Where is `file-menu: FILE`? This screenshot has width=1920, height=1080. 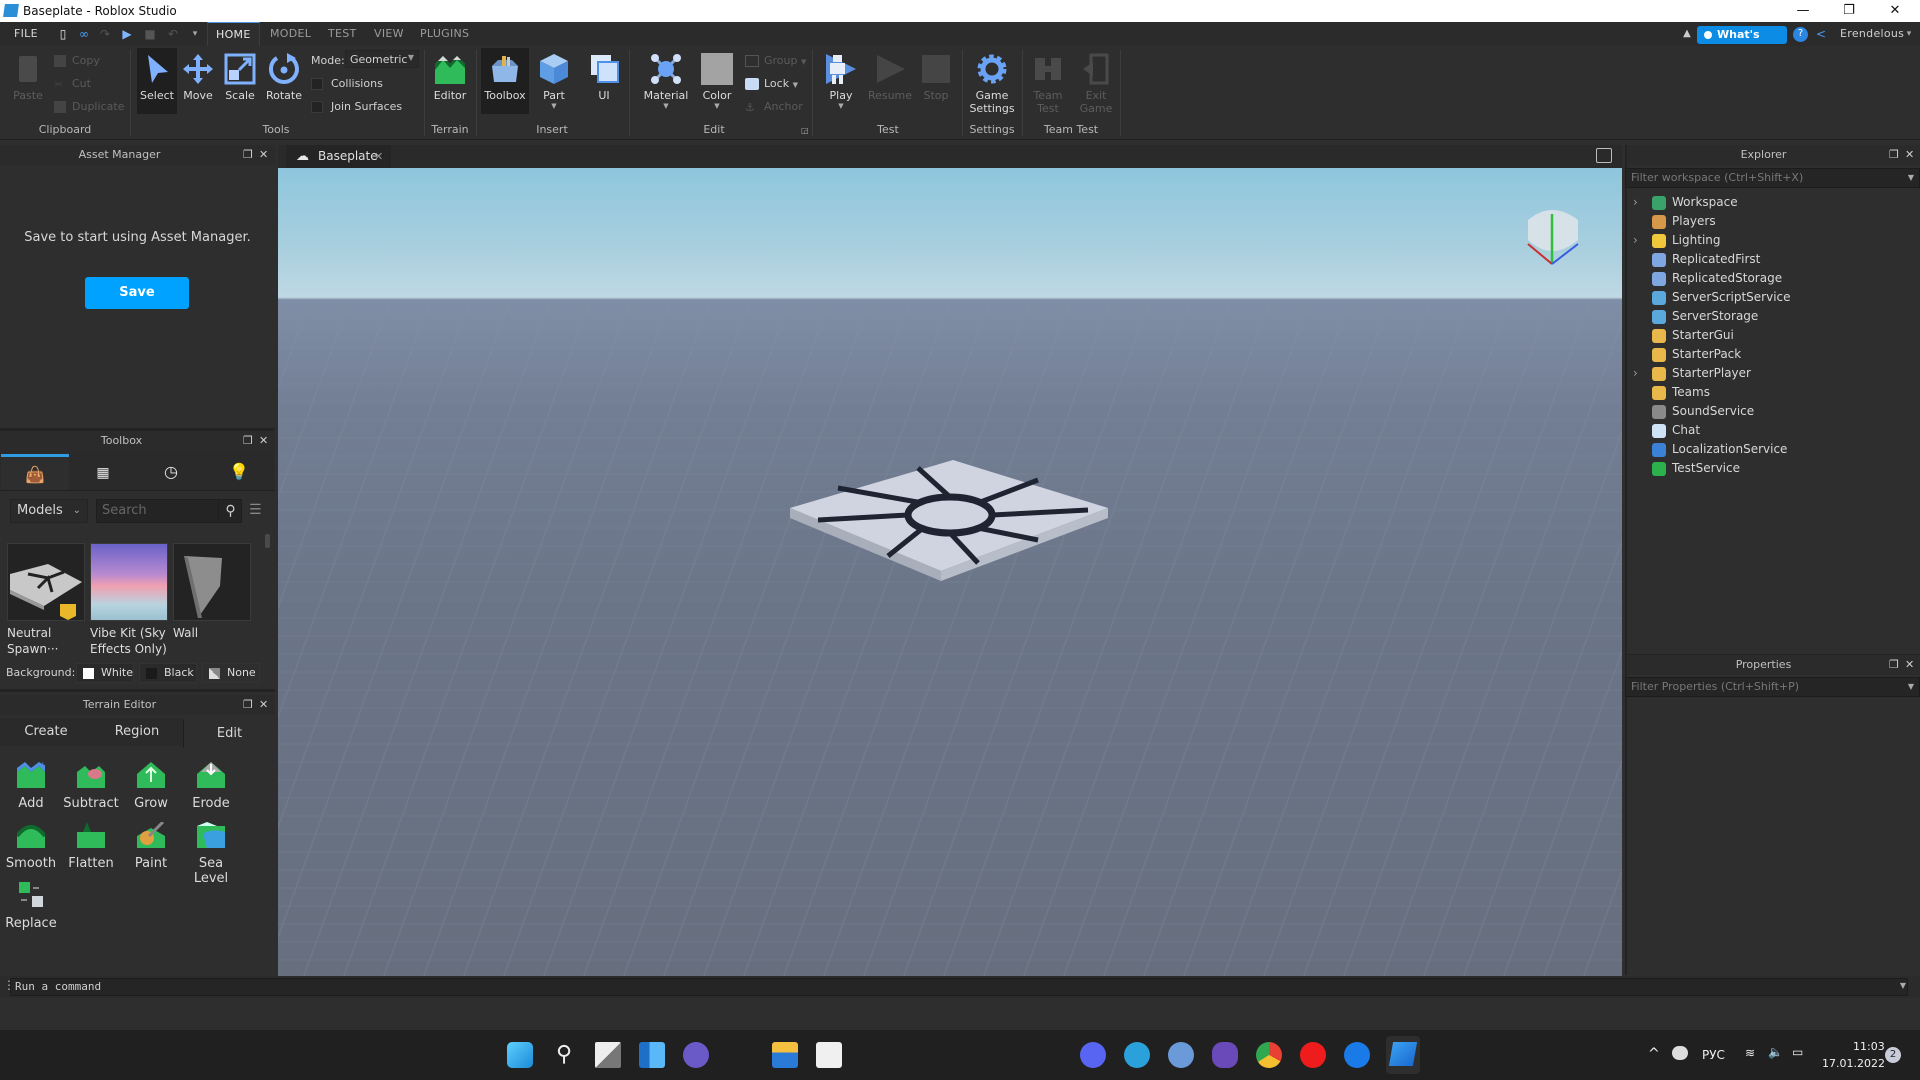 file-menu: FILE is located at coordinates (26, 34).